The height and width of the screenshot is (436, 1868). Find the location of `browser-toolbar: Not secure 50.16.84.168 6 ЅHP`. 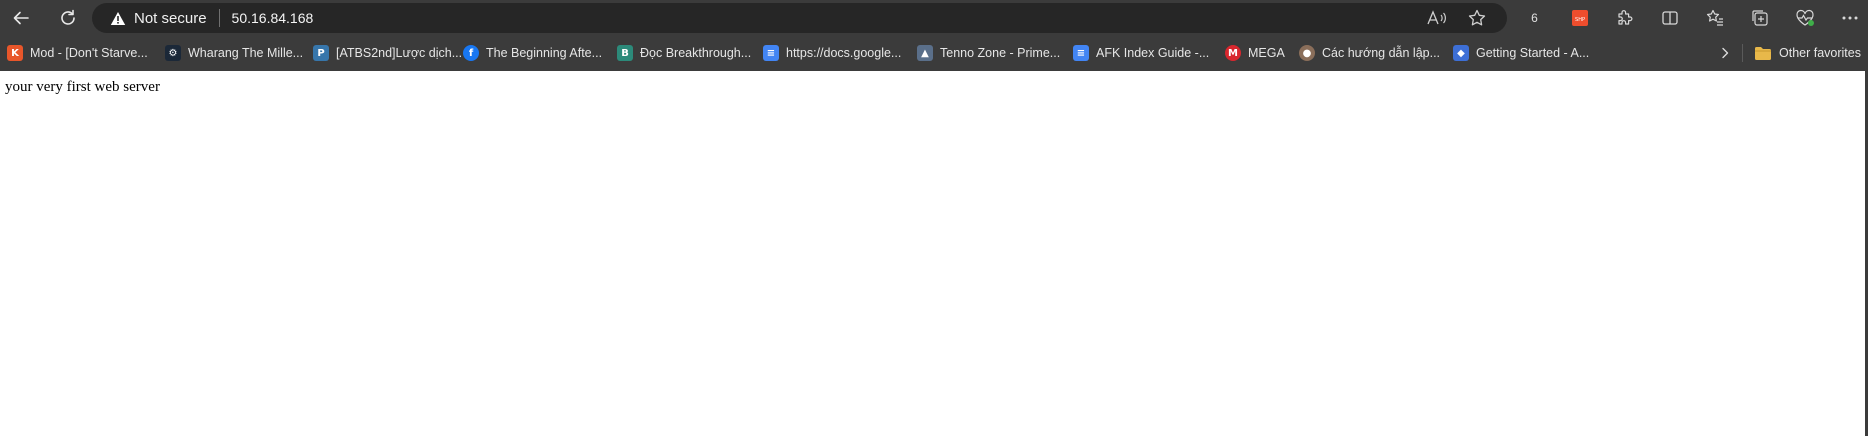

browser-toolbar: Not secure 50.16.84.168 6 ЅHP is located at coordinates (934, 17).